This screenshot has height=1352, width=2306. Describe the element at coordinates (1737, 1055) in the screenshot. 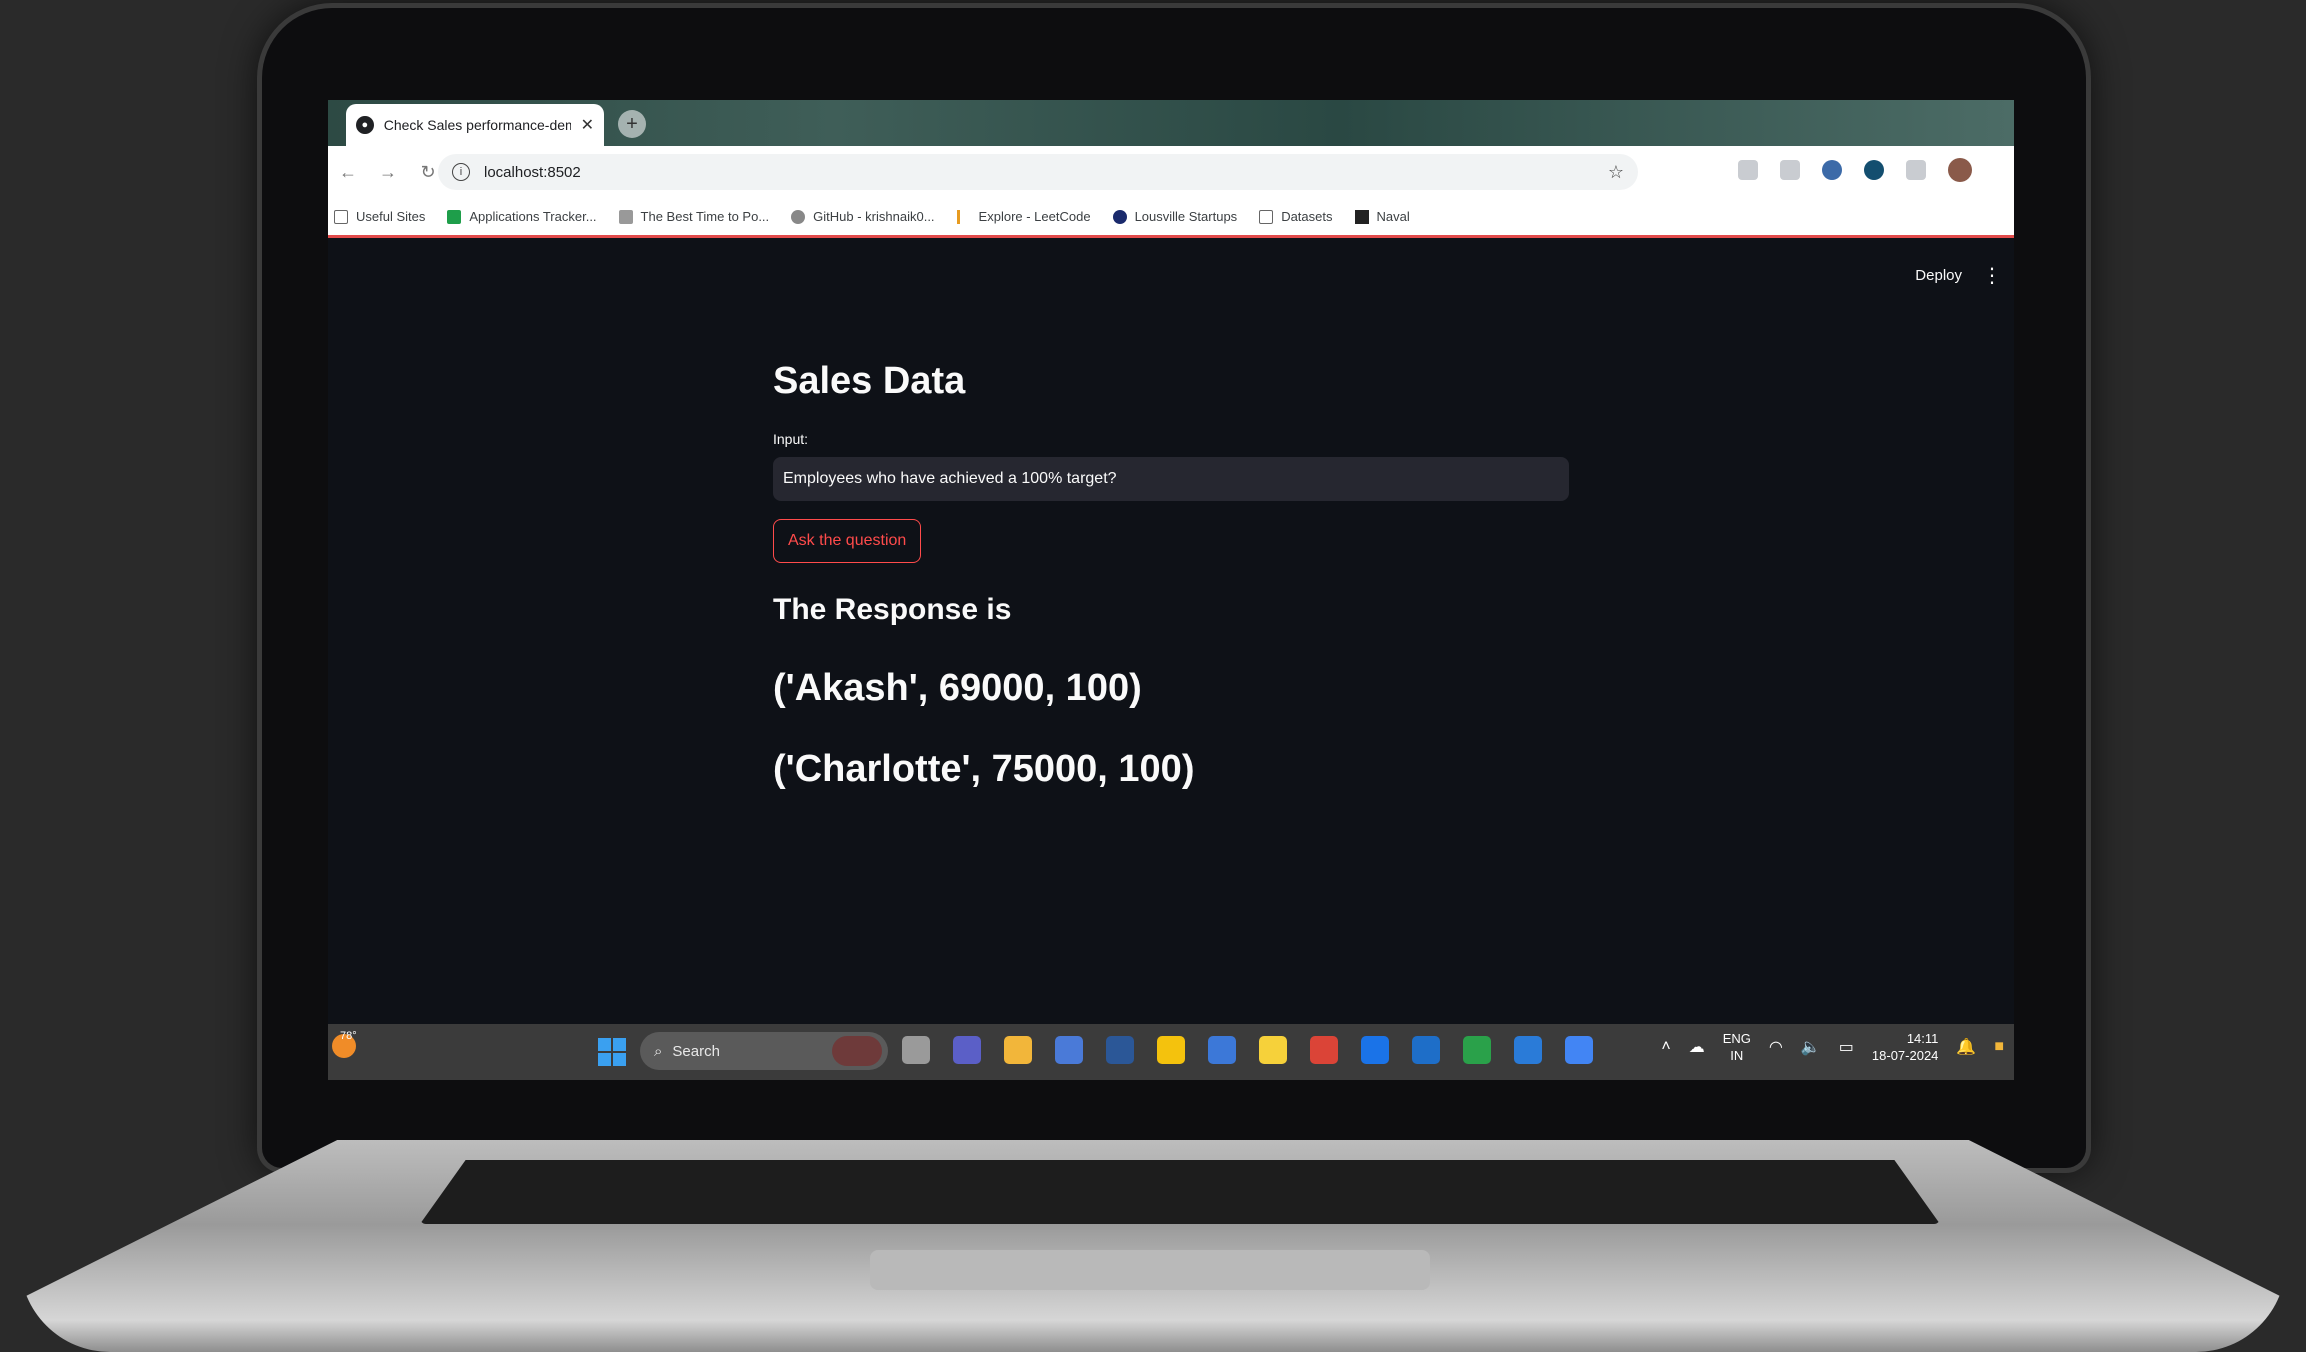

I see `lang-bottom: IN` at that location.